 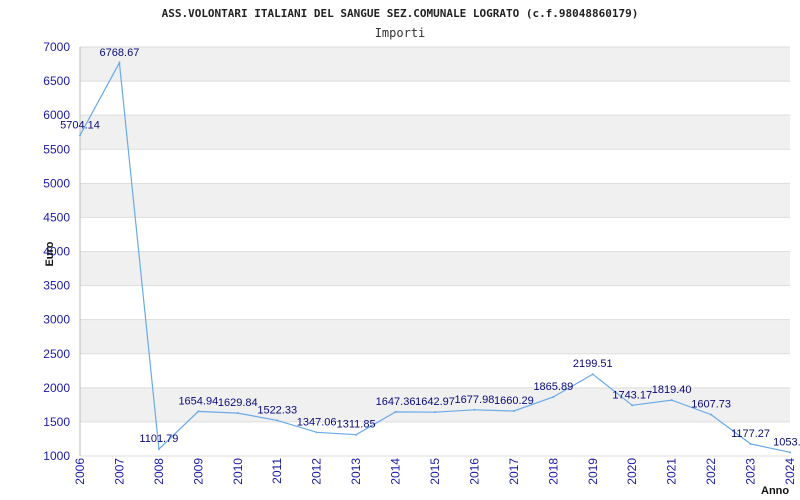 I want to click on x-tick-label: 2015, so click(x=435, y=471).